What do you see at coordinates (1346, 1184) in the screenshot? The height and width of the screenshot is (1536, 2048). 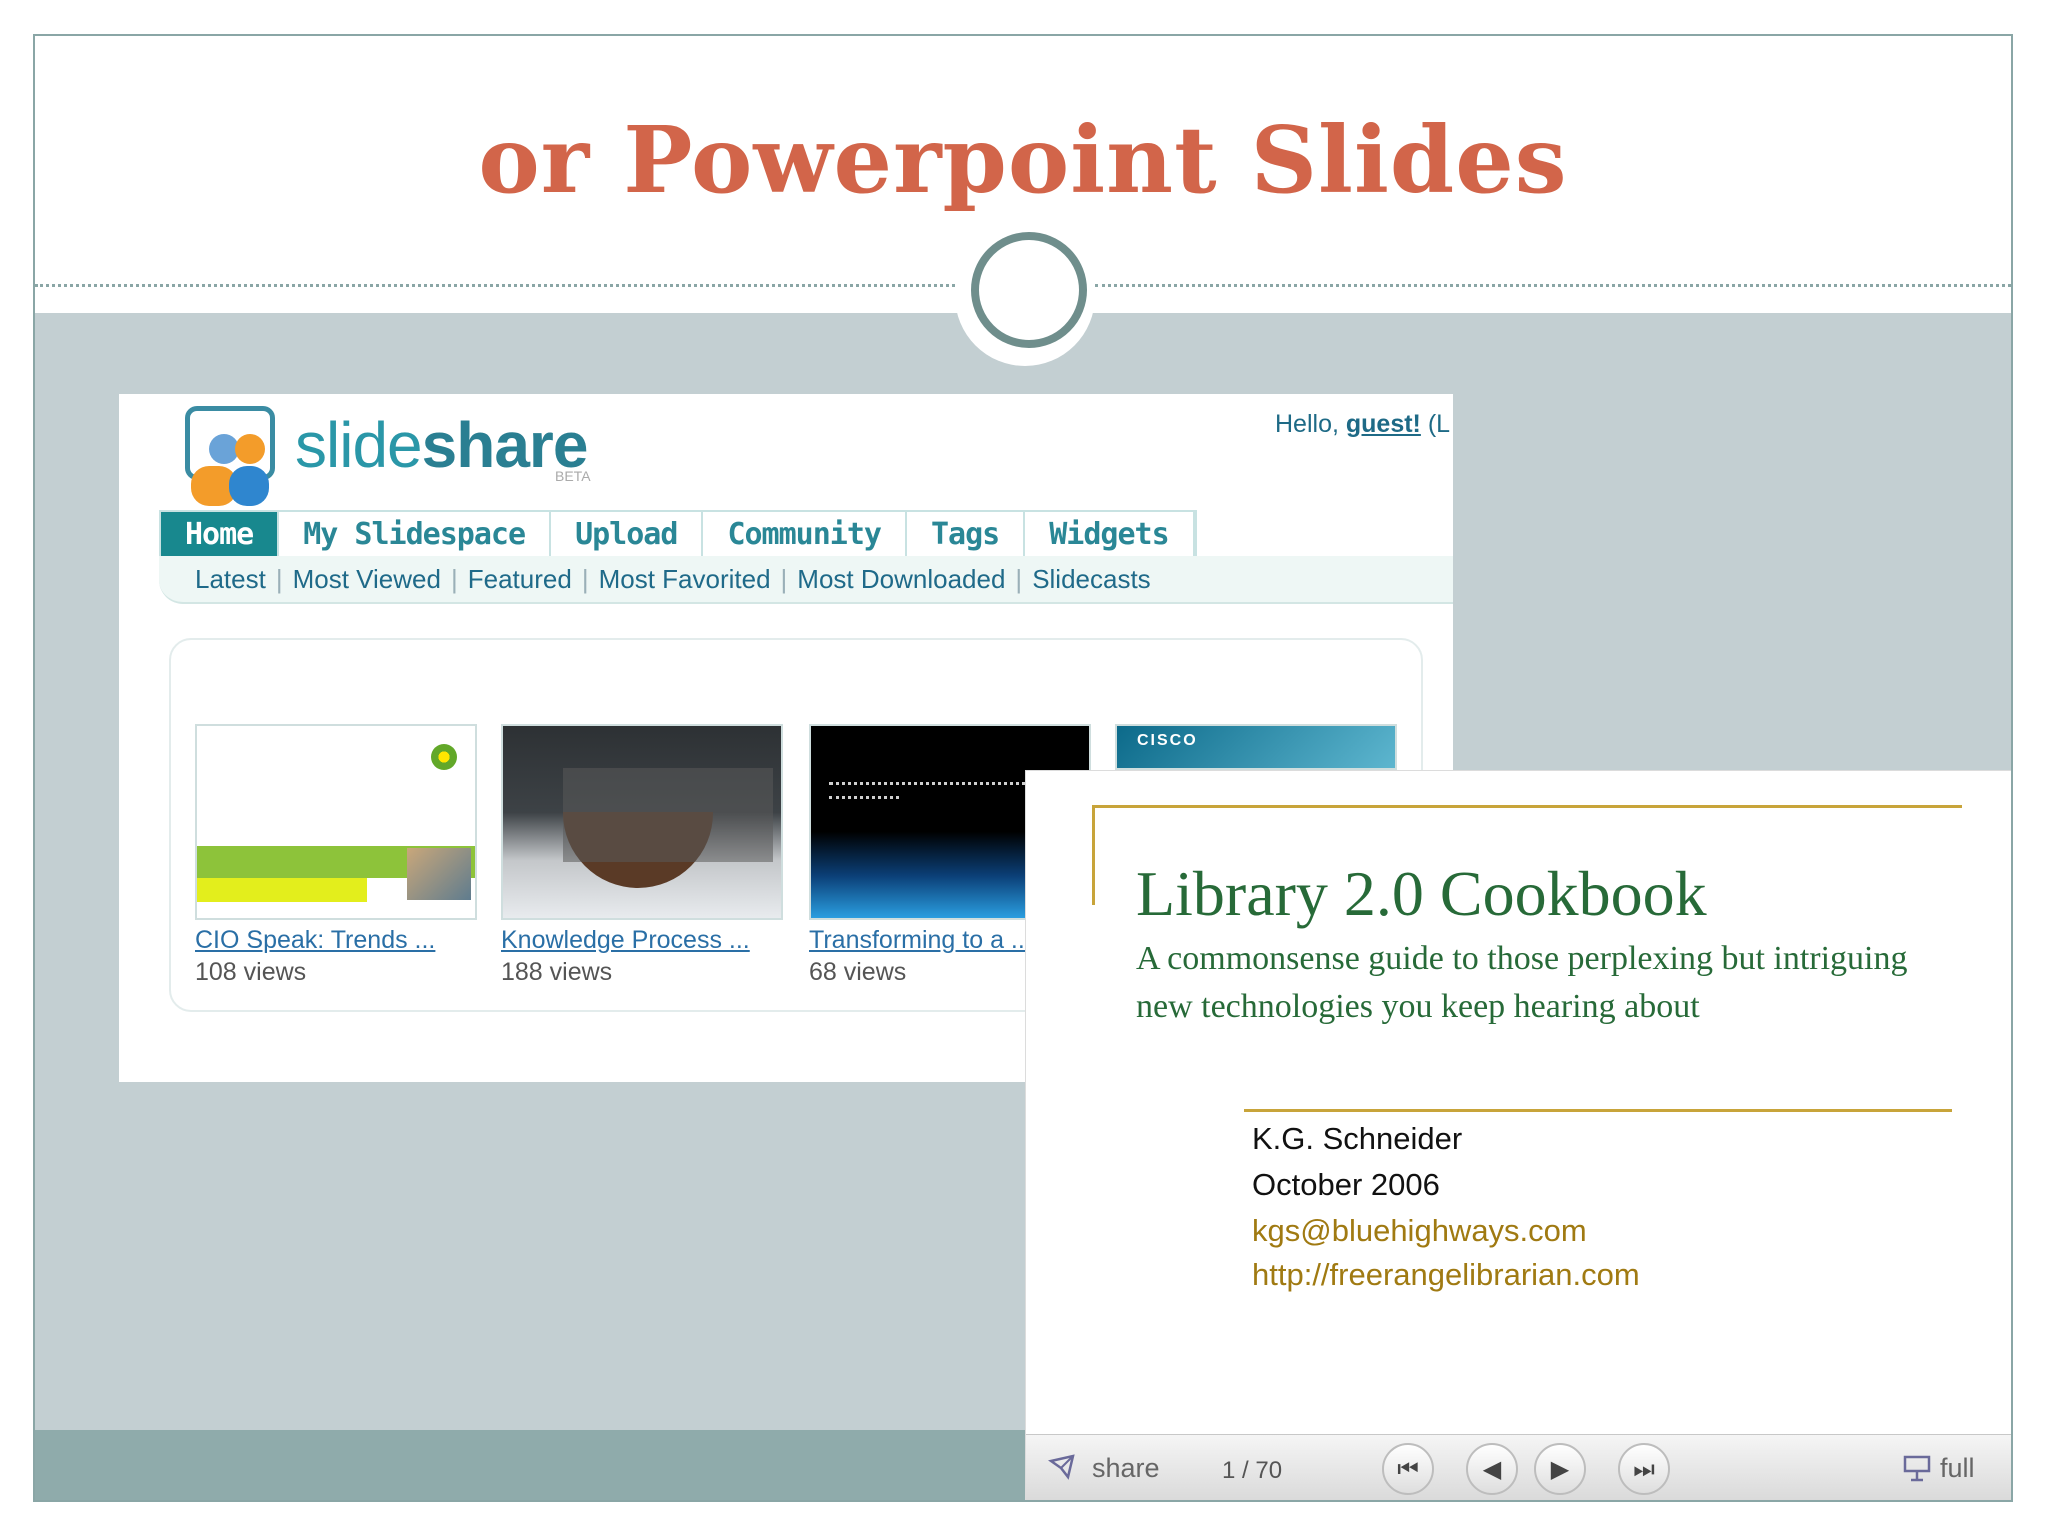 I see `presentation-date: October 2006` at bounding box center [1346, 1184].